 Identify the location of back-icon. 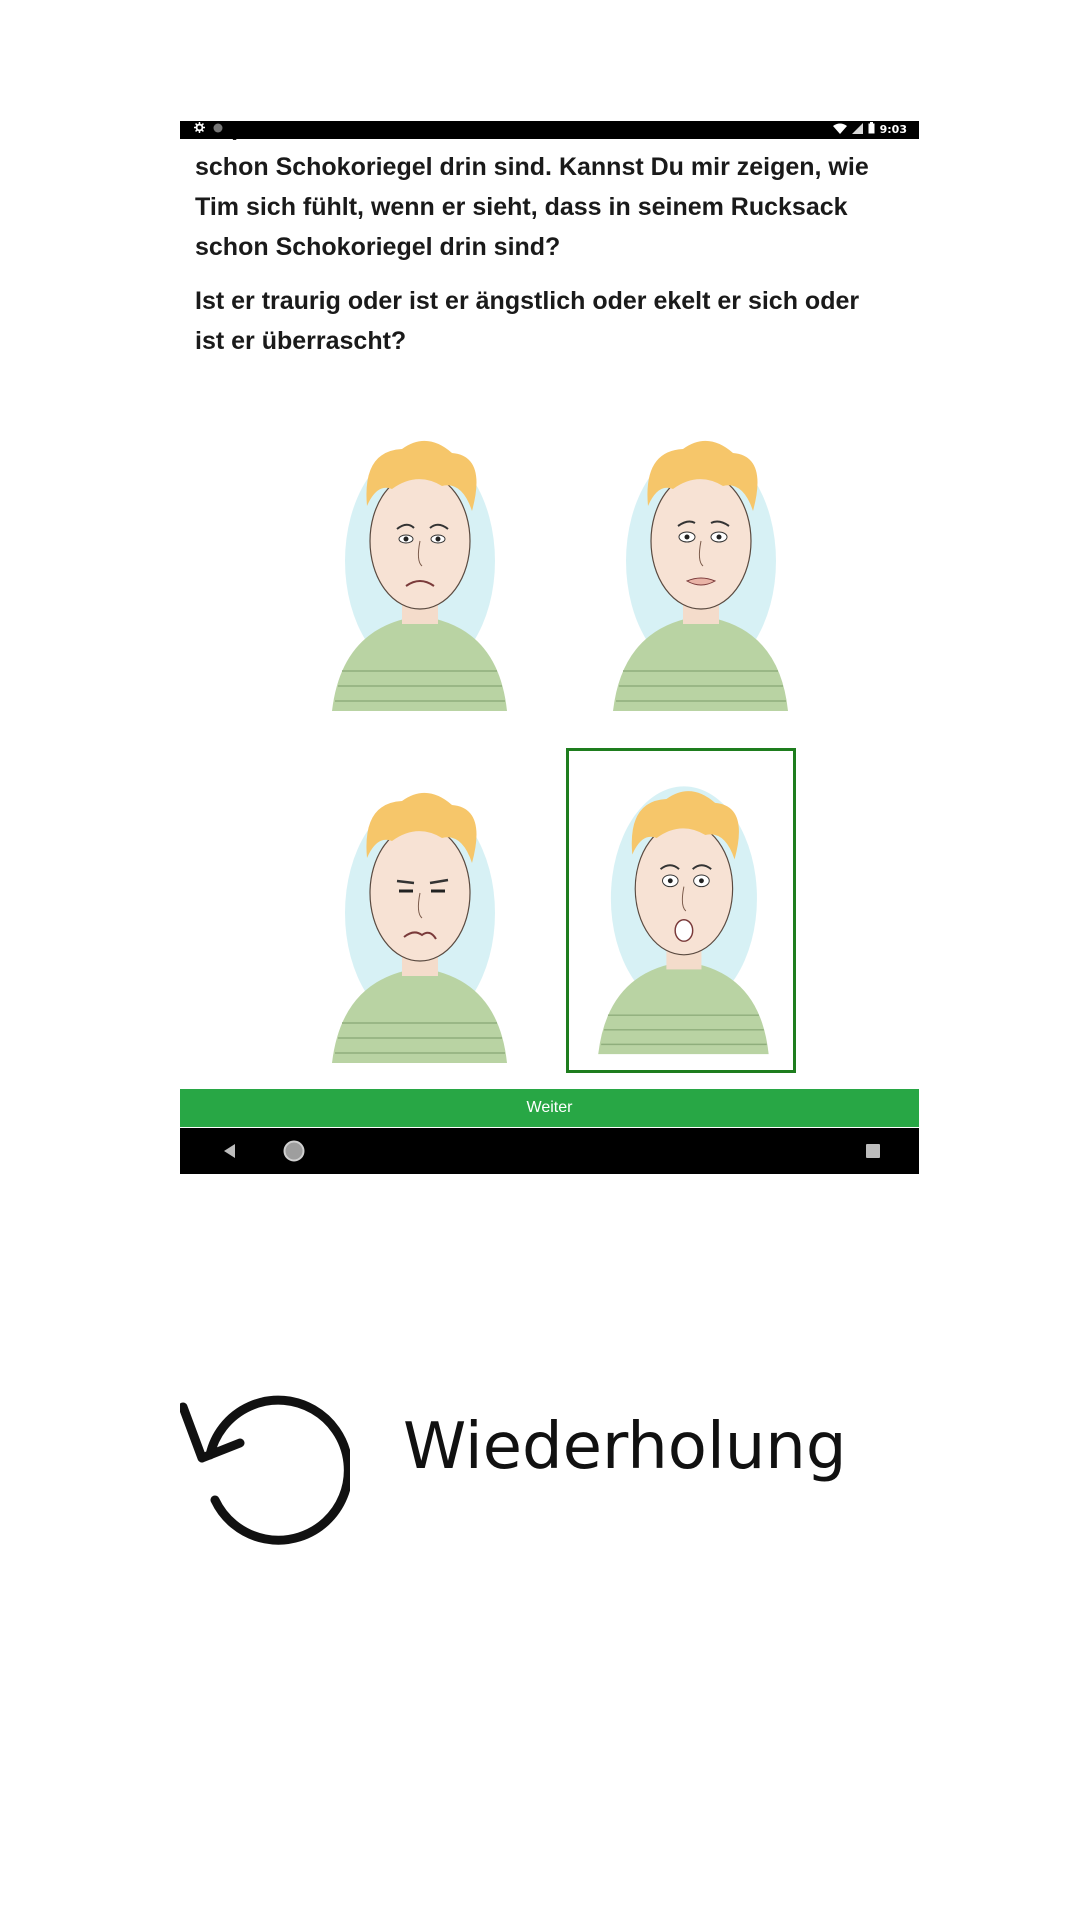
(230, 1151).